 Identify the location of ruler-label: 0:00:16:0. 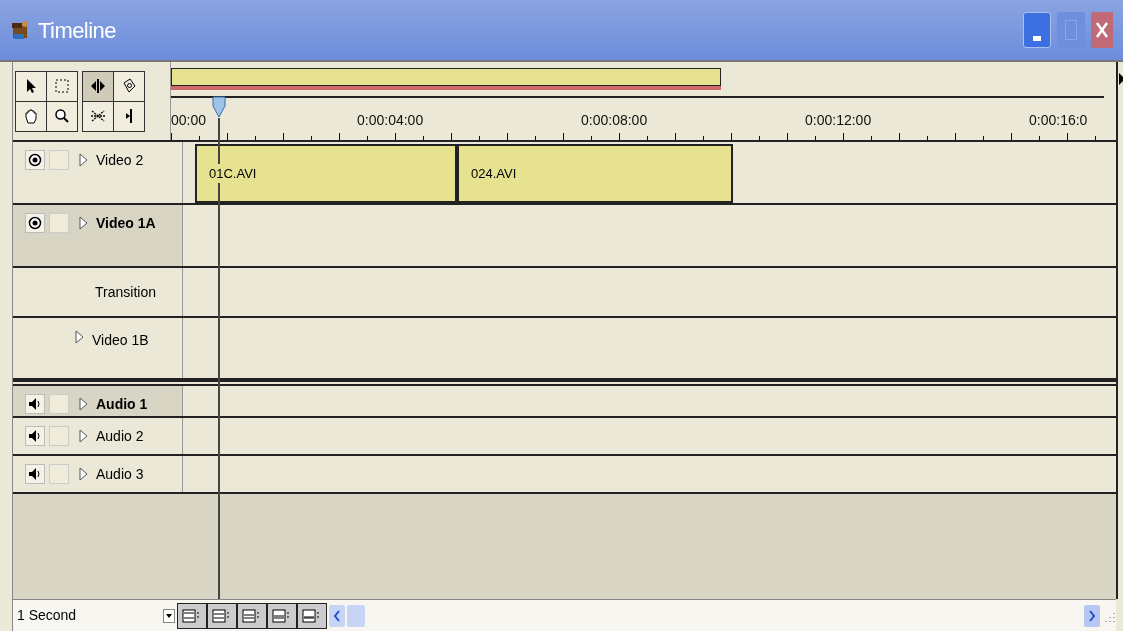
(1058, 120).